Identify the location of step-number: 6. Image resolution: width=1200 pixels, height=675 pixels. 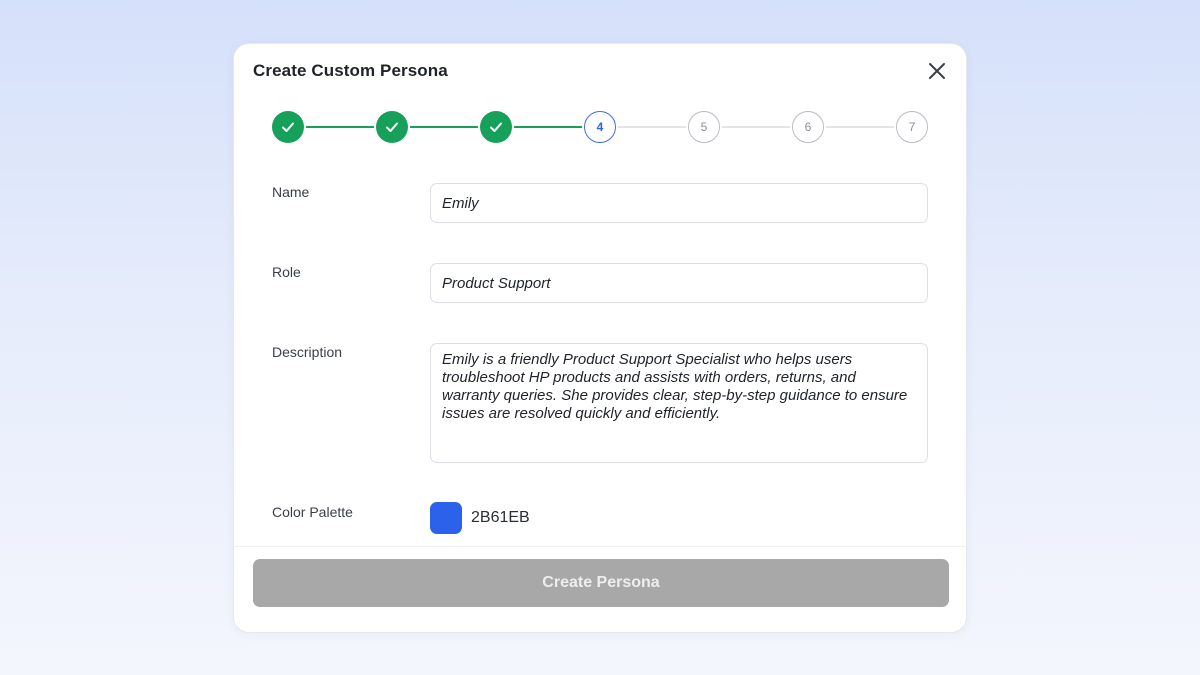
(808, 127).